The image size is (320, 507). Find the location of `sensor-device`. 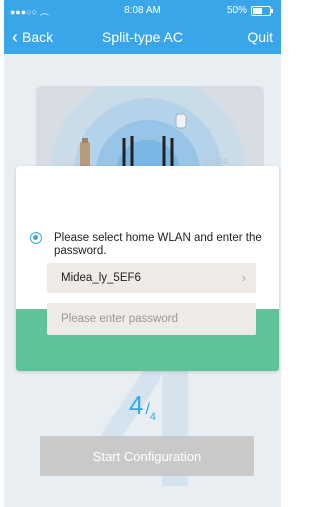

sensor-device is located at coordinates (181, 121).